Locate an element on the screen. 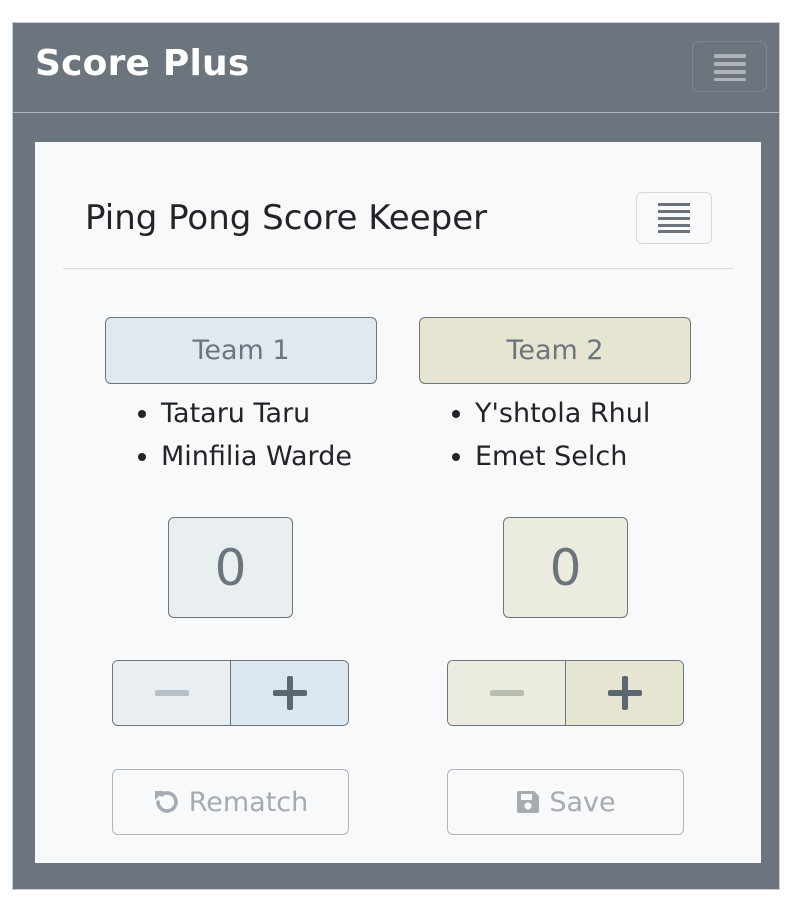 This screenshot has width=801, height=910. card-header: Ping Pong Score Keeper is located at coordinates (398, 205).